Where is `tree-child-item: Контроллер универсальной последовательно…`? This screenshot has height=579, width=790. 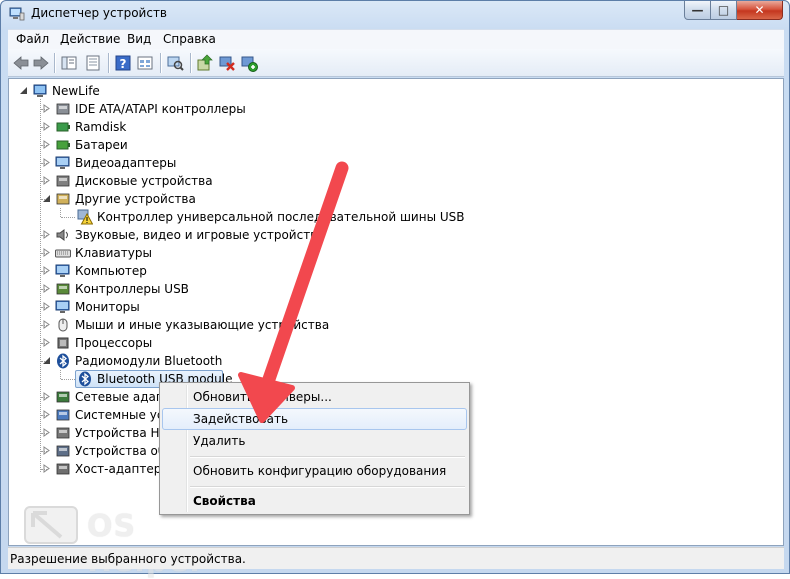
tree-child-item: Контроллер универсальной последовательно… is located at coordinates (407, 217).